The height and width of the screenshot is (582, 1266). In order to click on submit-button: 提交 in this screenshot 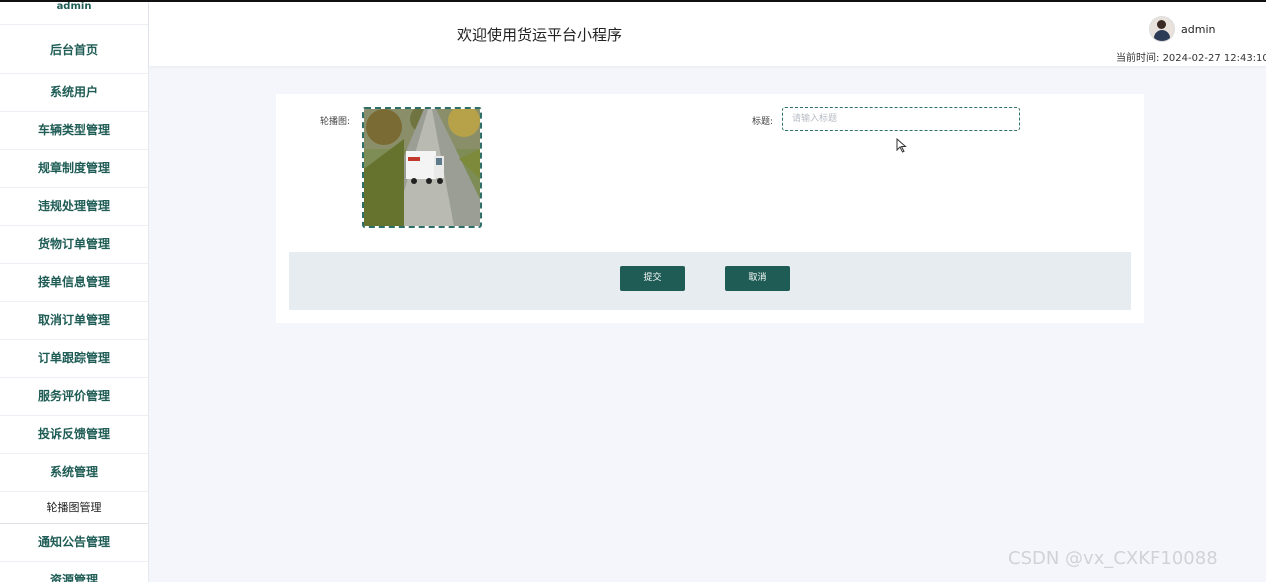, I will do `click(652, 278)`.